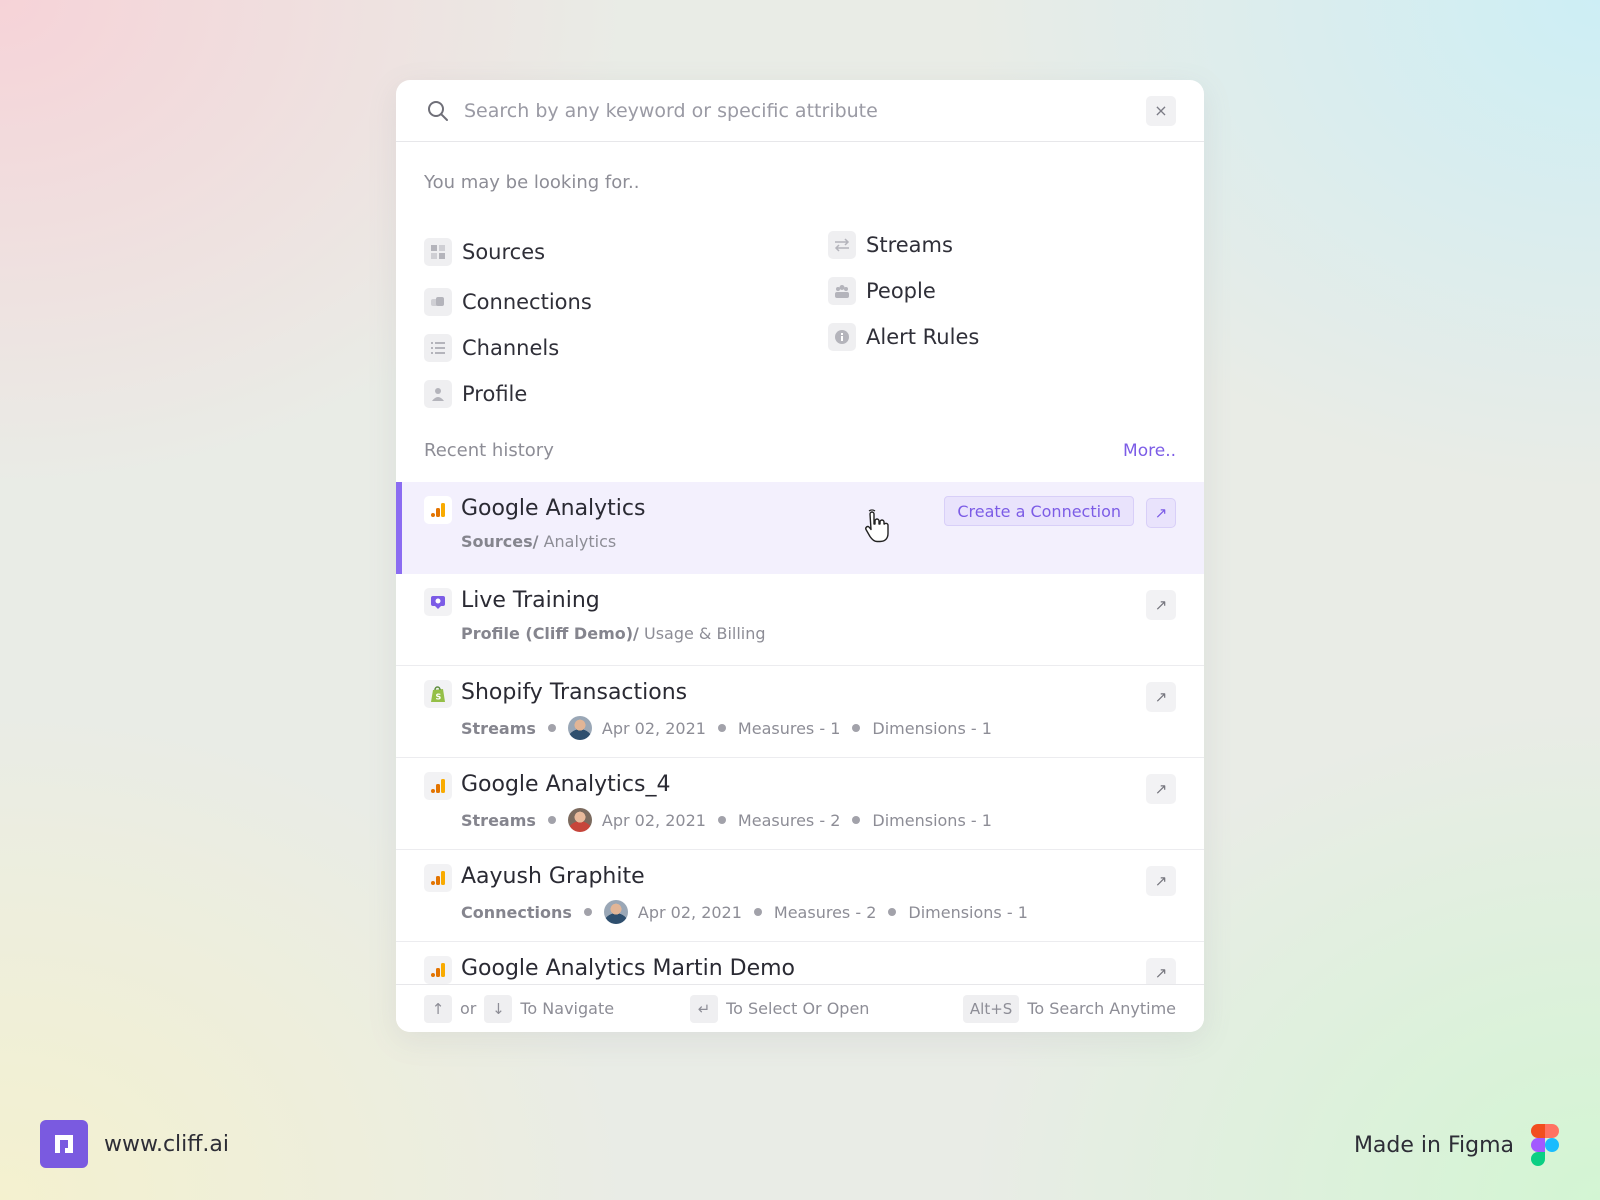  Describe the element at coordinates (704, 1008) in the screenshot. I see `enter-key: ↵` at that location.